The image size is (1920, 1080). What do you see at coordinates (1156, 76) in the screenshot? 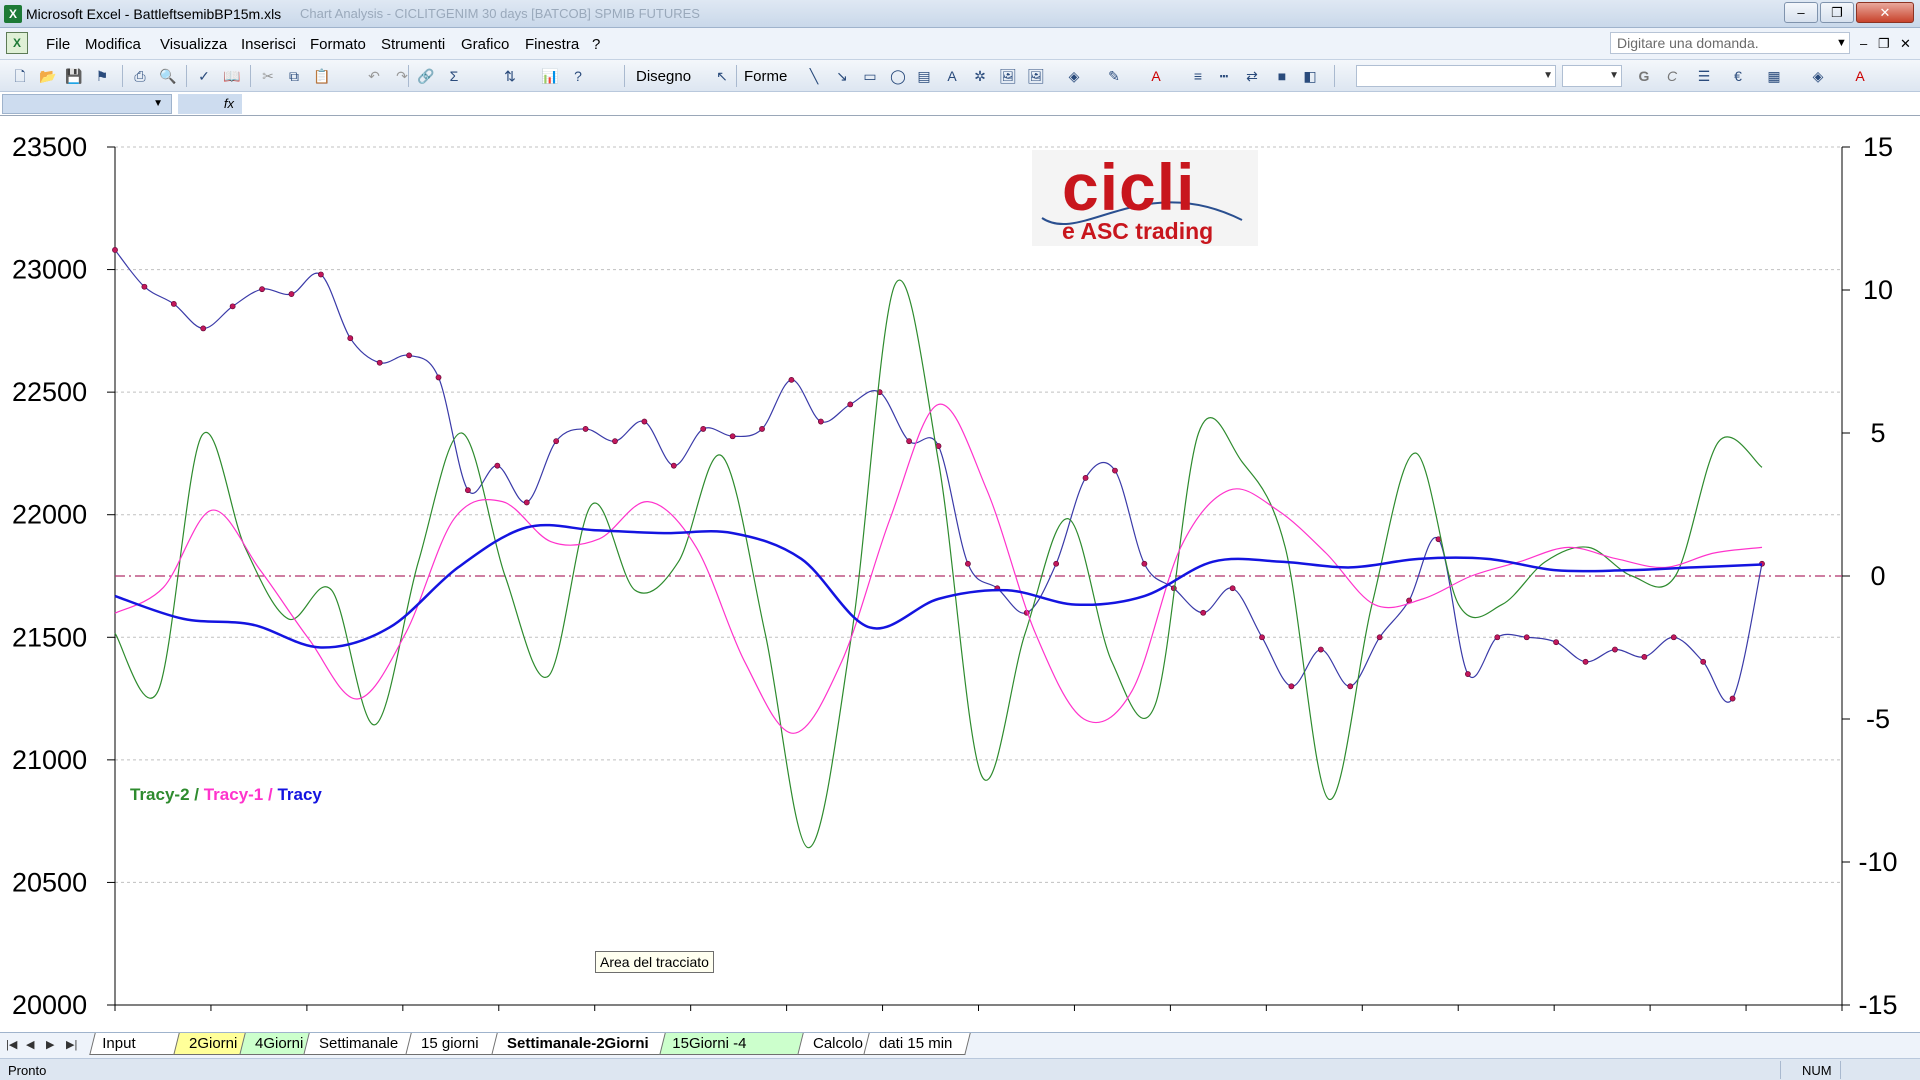
I see `font-color-icon: A` at bounding box center [1156, 76].